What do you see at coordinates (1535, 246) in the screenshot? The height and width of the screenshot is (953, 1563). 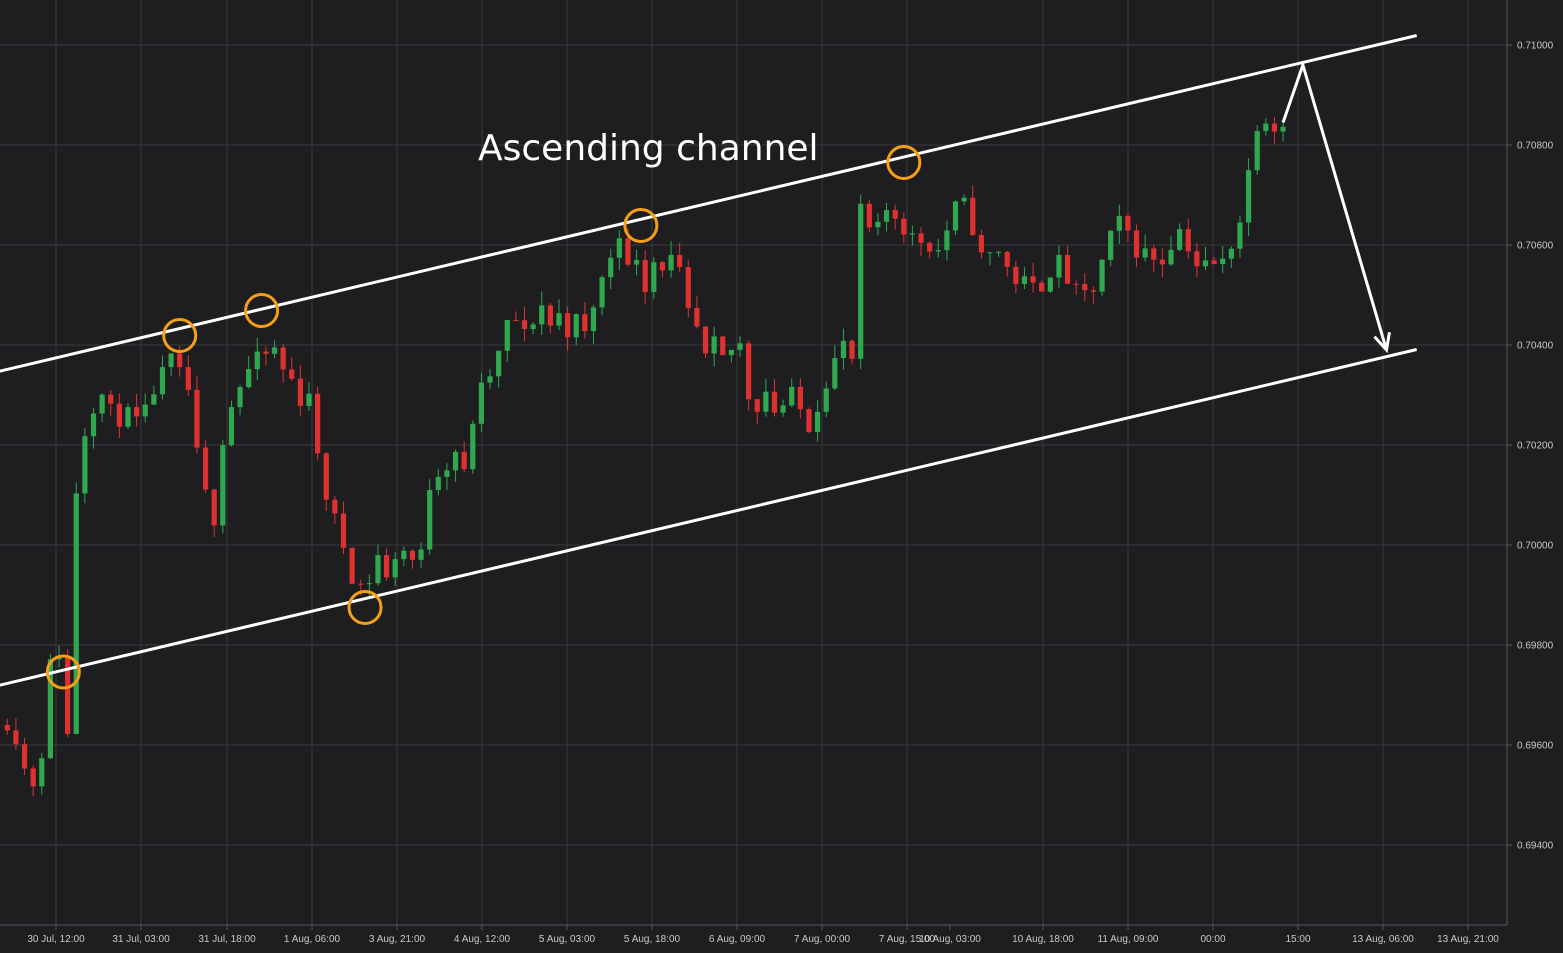 I see `y-tick-label: 0.70600` at bounding box center [1535, 246].